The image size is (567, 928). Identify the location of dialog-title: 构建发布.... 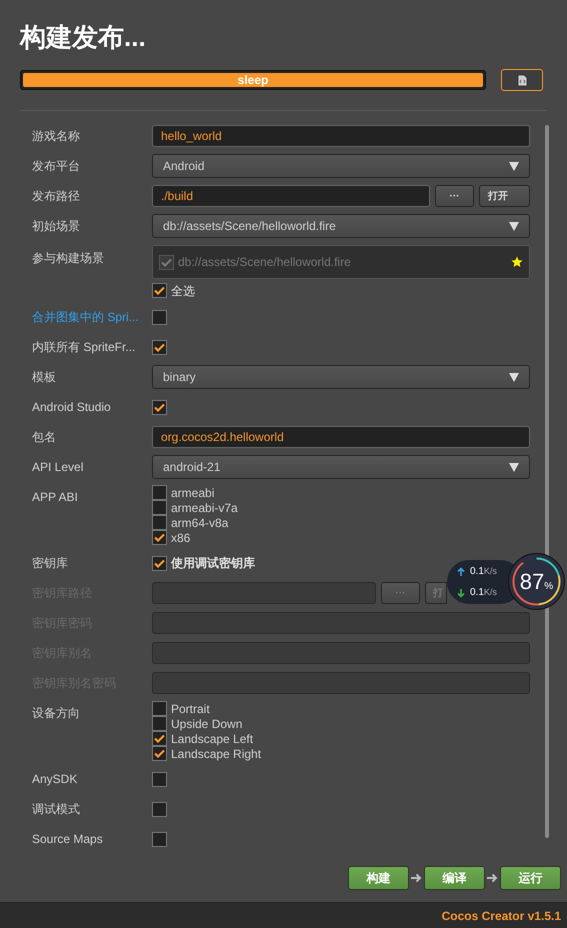
(83, 37).